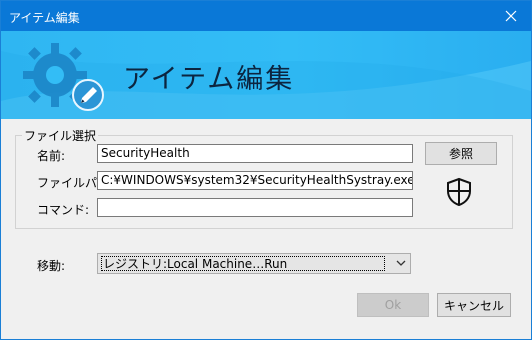 The height and width of the screenshot is (340, 532). I want to click on name-field: SecurityHealth, so click(255, 153).